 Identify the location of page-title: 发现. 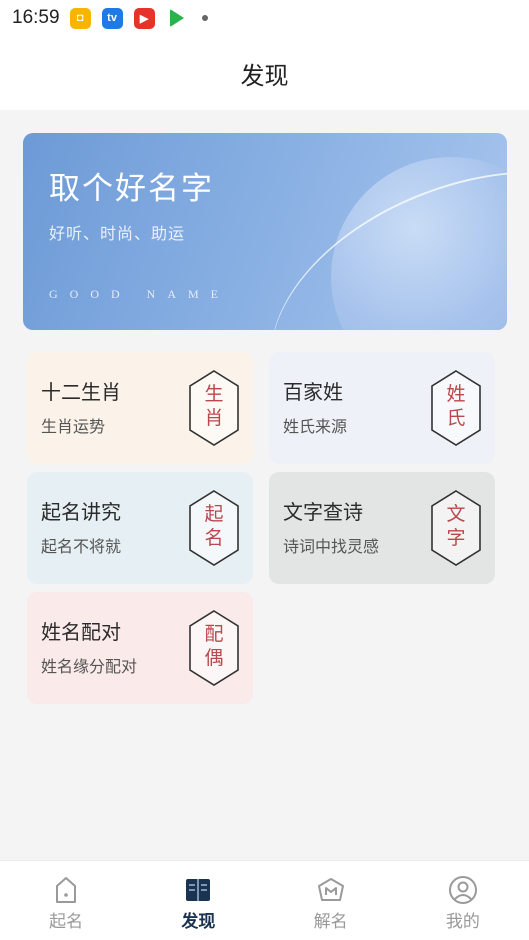
(264, 75).